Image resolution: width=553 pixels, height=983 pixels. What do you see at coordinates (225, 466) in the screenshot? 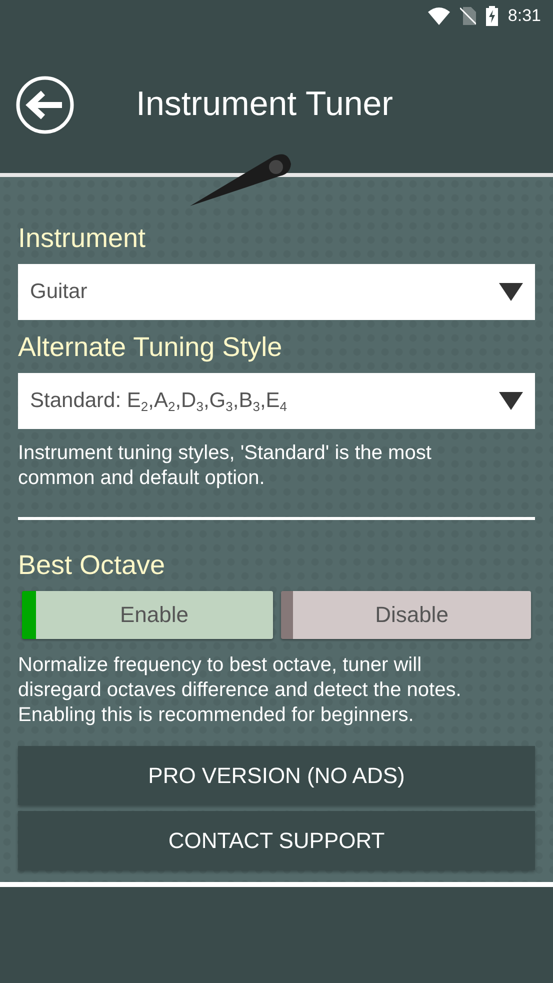
I see `help-text: Instrument tuning styles, 'Standard' is the most common and default option.` at bounding box center [225, 466].